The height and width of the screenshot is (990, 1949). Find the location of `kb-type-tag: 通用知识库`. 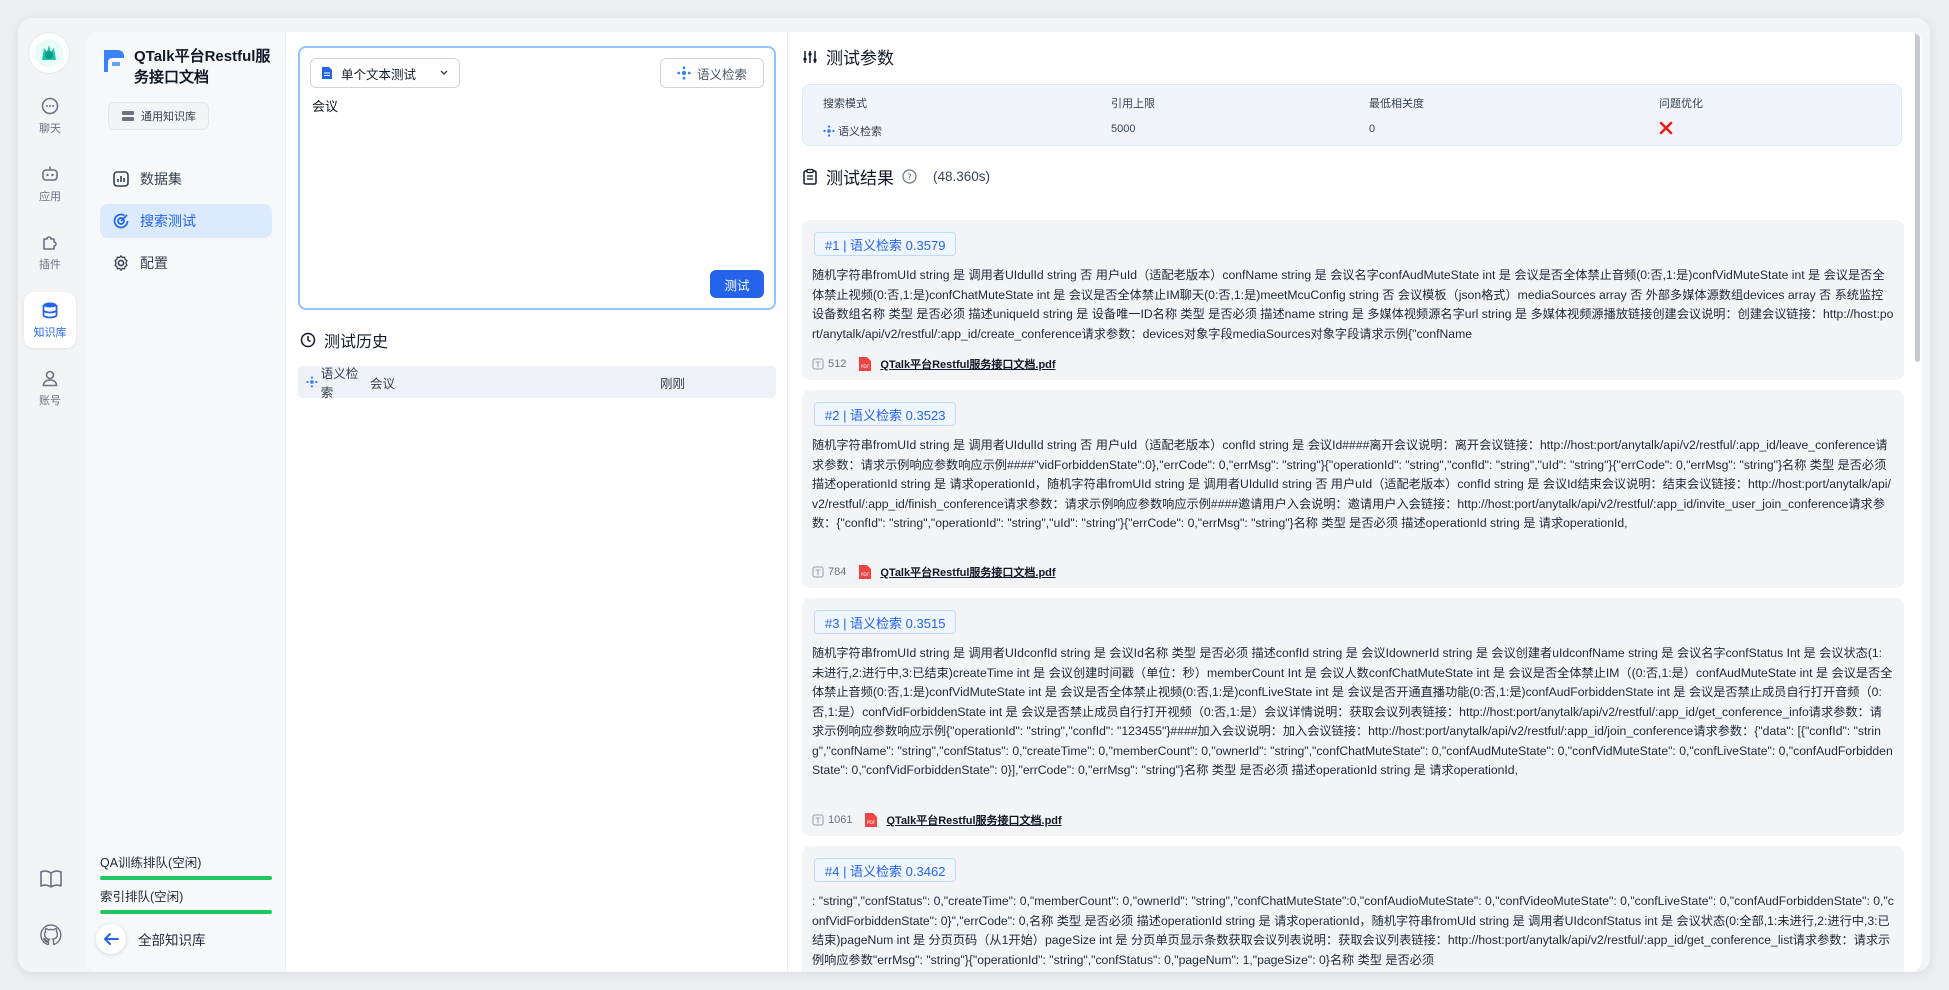

kb-type-tag: 通用知识库 is located at coordinates (158, 116).